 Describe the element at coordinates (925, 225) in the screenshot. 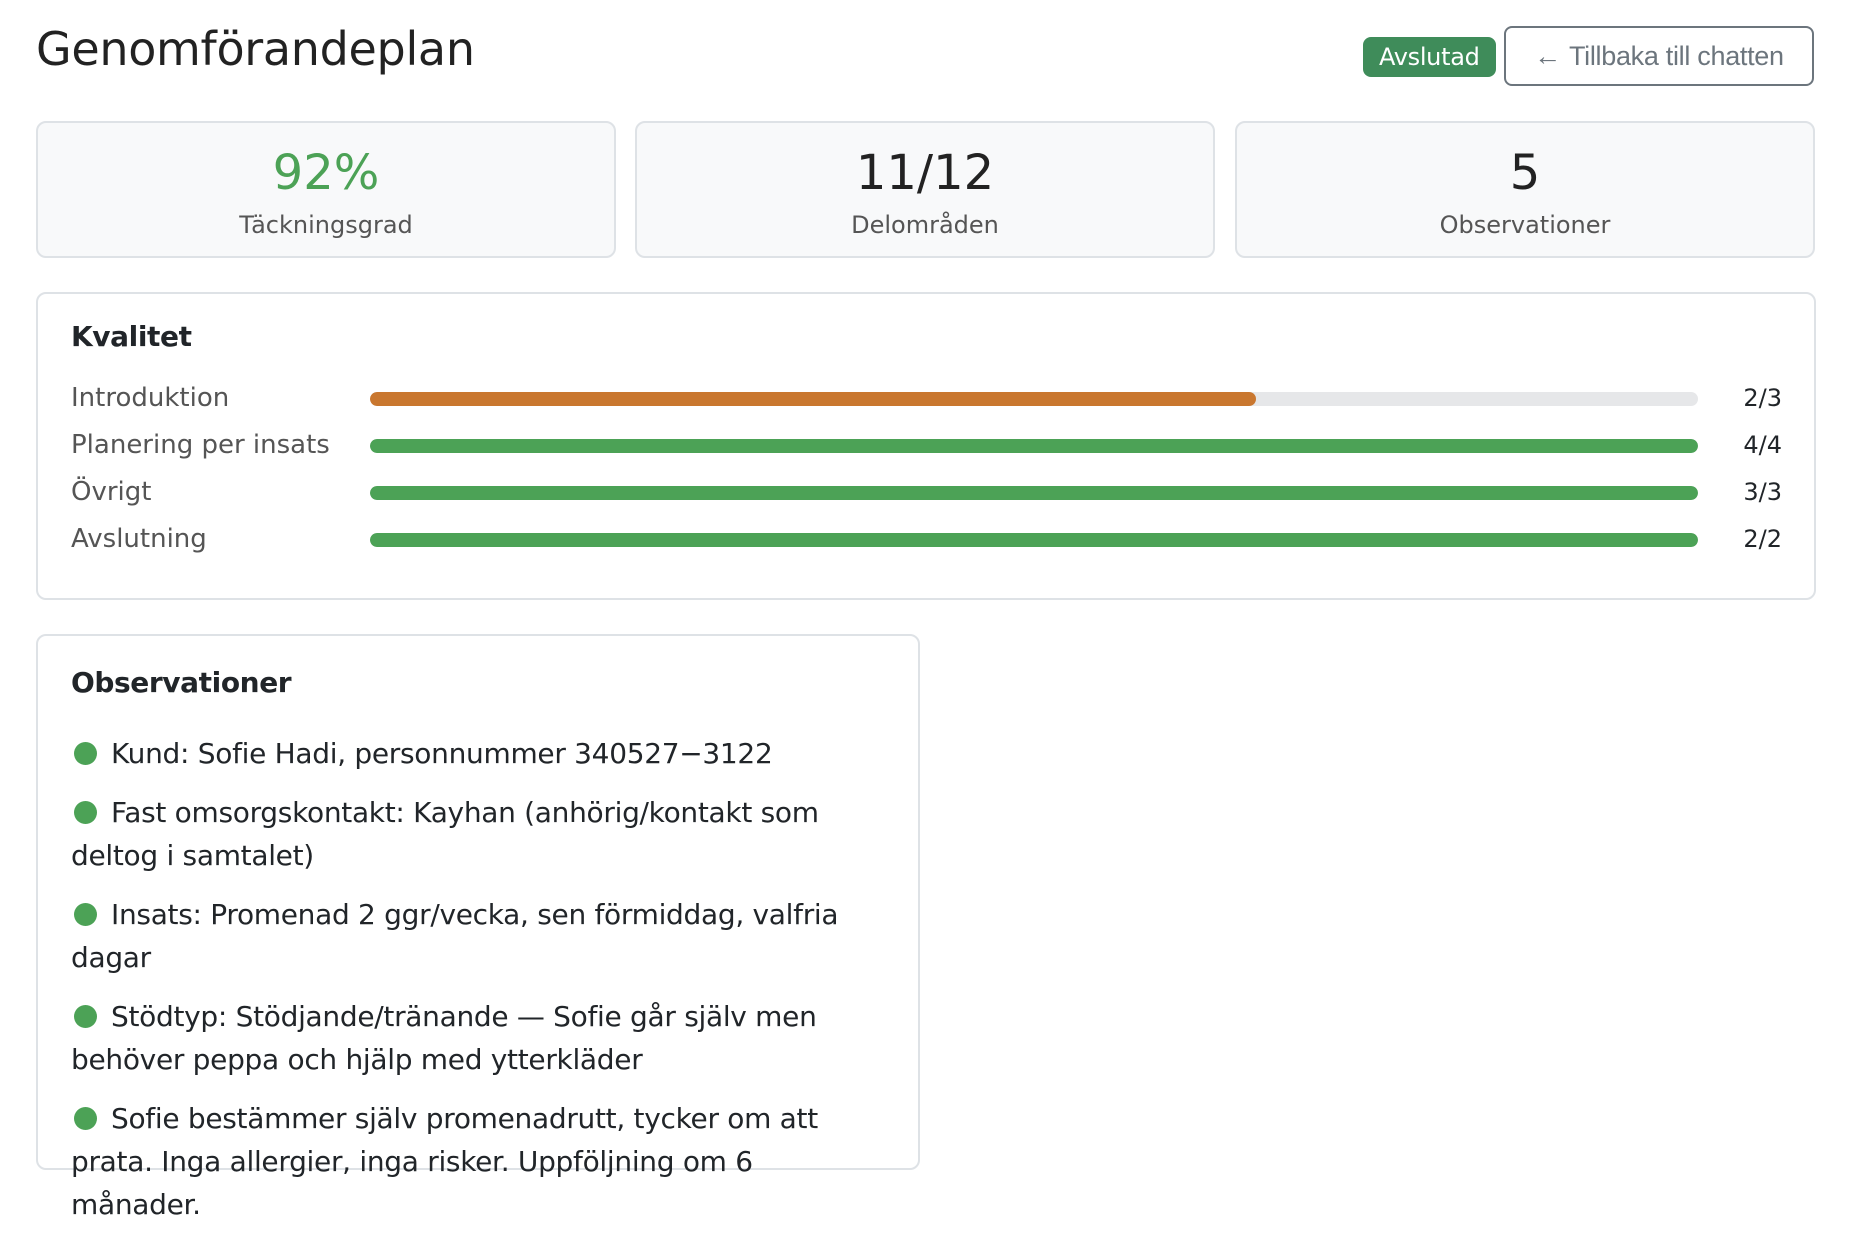

I see `subareas-label: Delområden` at that location.